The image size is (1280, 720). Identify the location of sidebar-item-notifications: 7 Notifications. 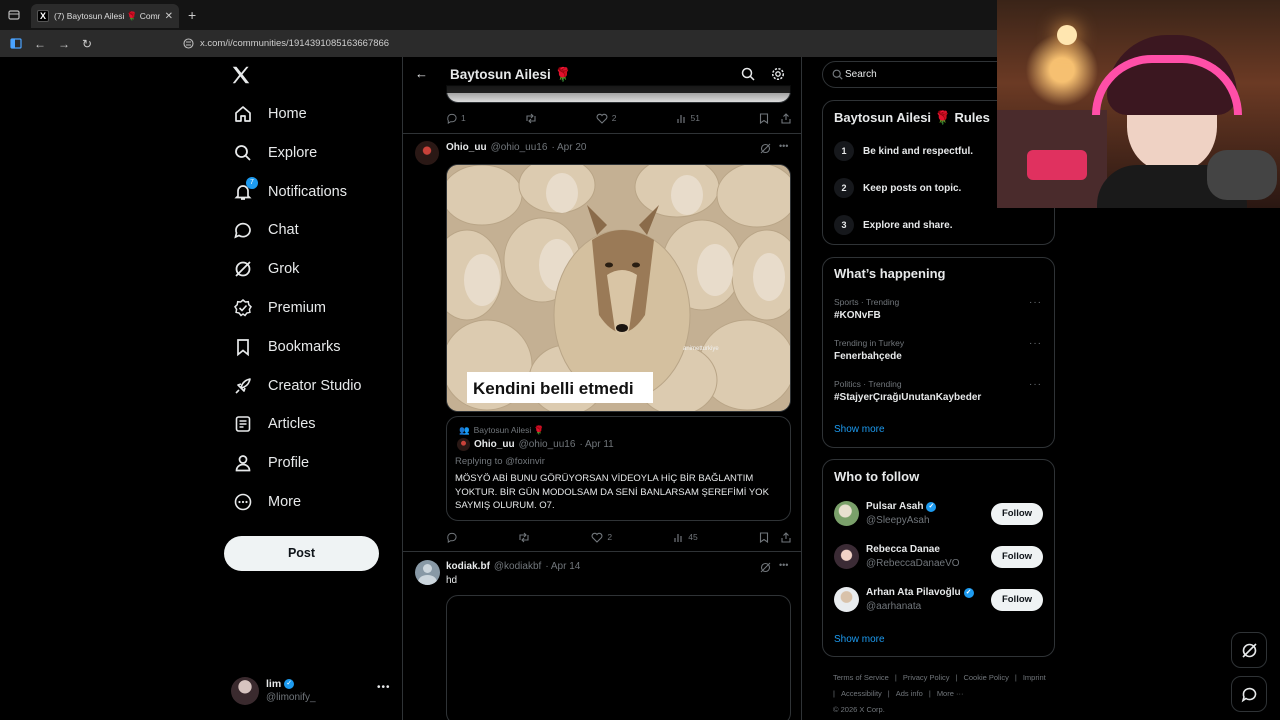
(289, 192).